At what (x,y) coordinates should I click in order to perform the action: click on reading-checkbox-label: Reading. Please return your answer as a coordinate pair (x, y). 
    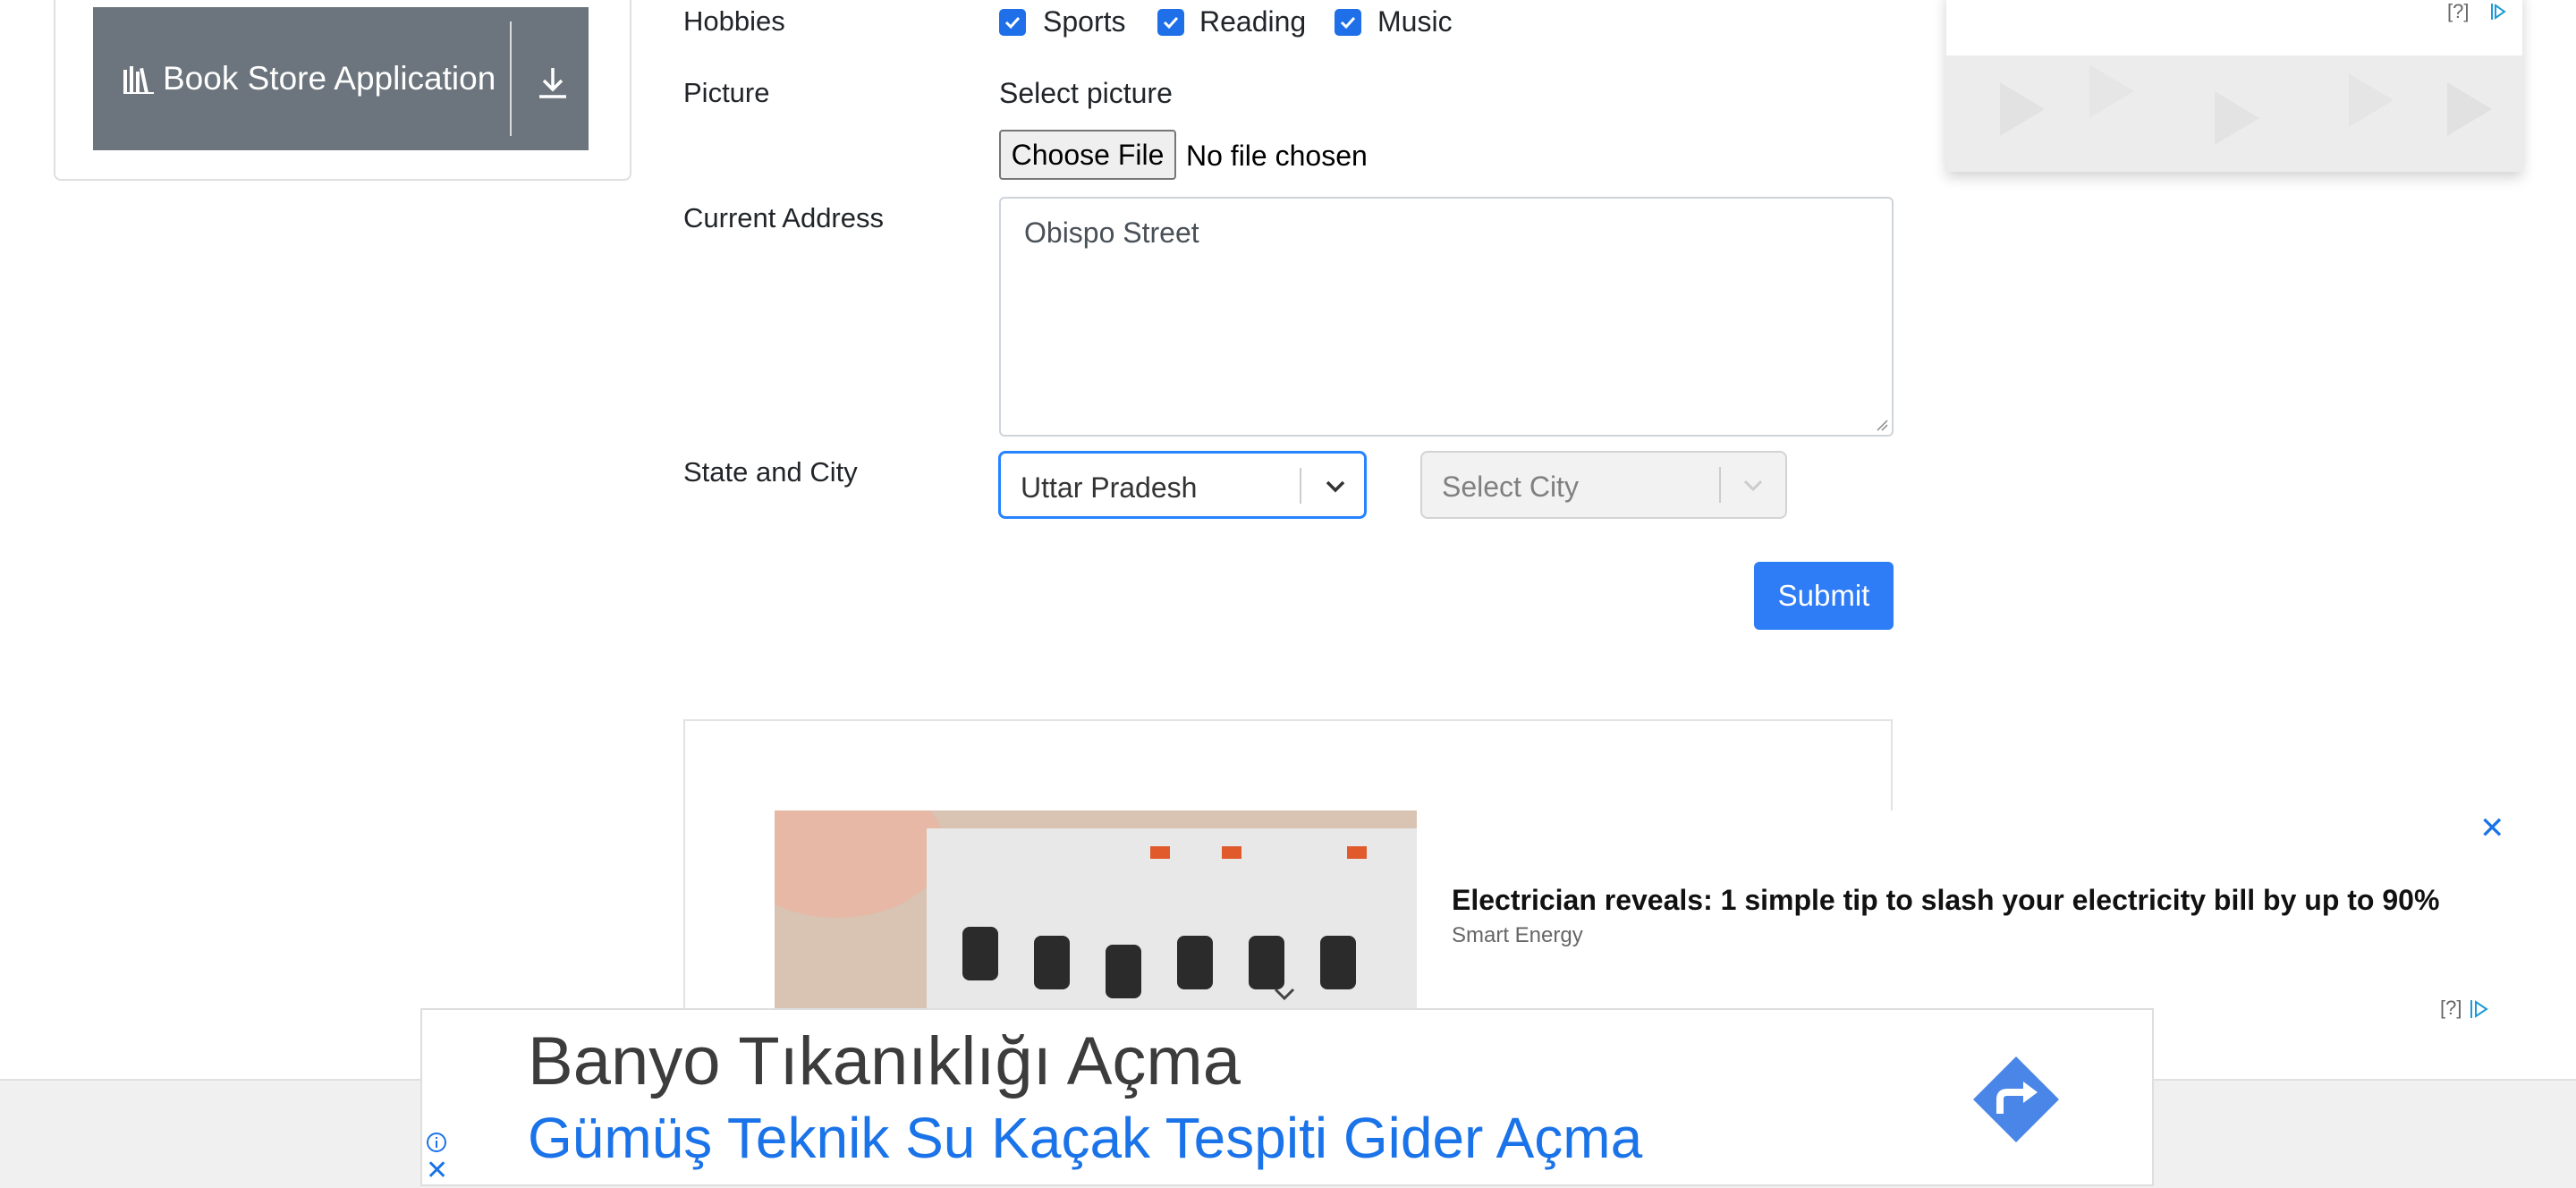
    Looking at the image, I should click on (1252, 21).